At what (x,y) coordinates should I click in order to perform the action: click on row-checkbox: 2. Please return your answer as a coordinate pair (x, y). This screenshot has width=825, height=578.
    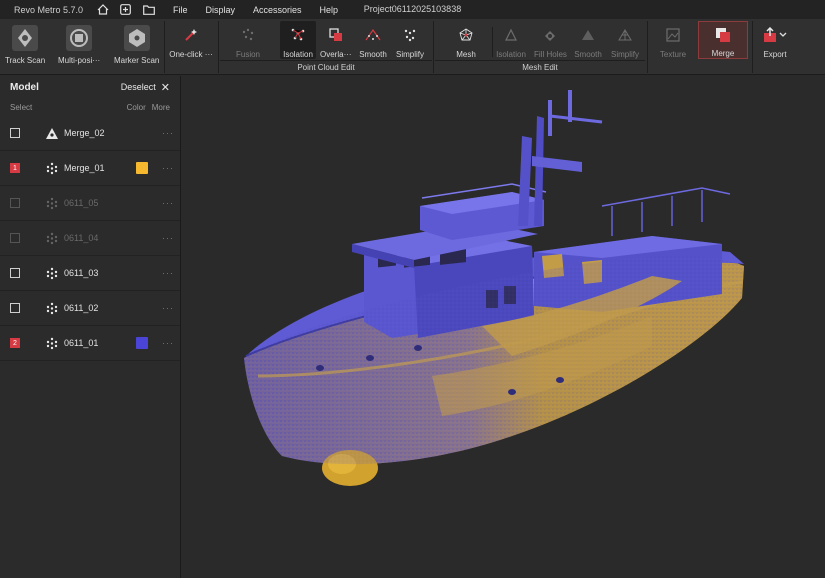
    Looking at the image, I should click on (15, 343).